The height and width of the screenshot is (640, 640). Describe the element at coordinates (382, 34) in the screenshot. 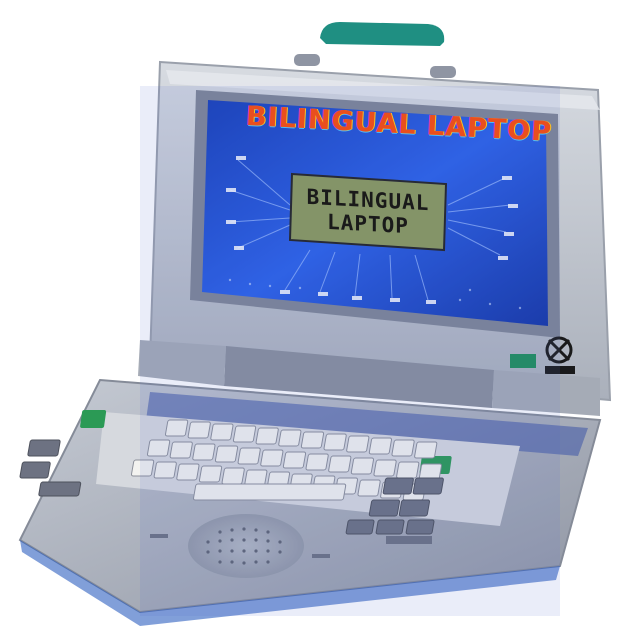

I see `carry-handle` at that location.